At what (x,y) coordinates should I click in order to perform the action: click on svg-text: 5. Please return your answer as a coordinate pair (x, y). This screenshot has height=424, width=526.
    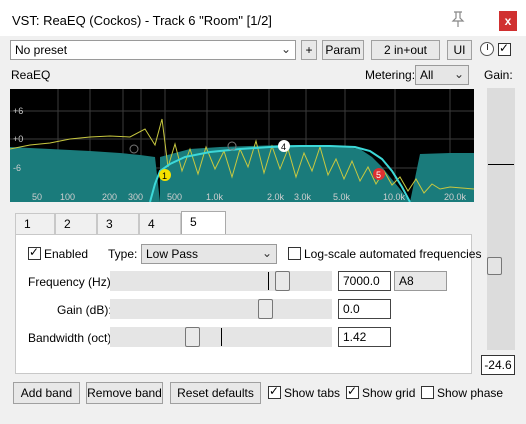
    Looking at the image, I should click on (378, 175).